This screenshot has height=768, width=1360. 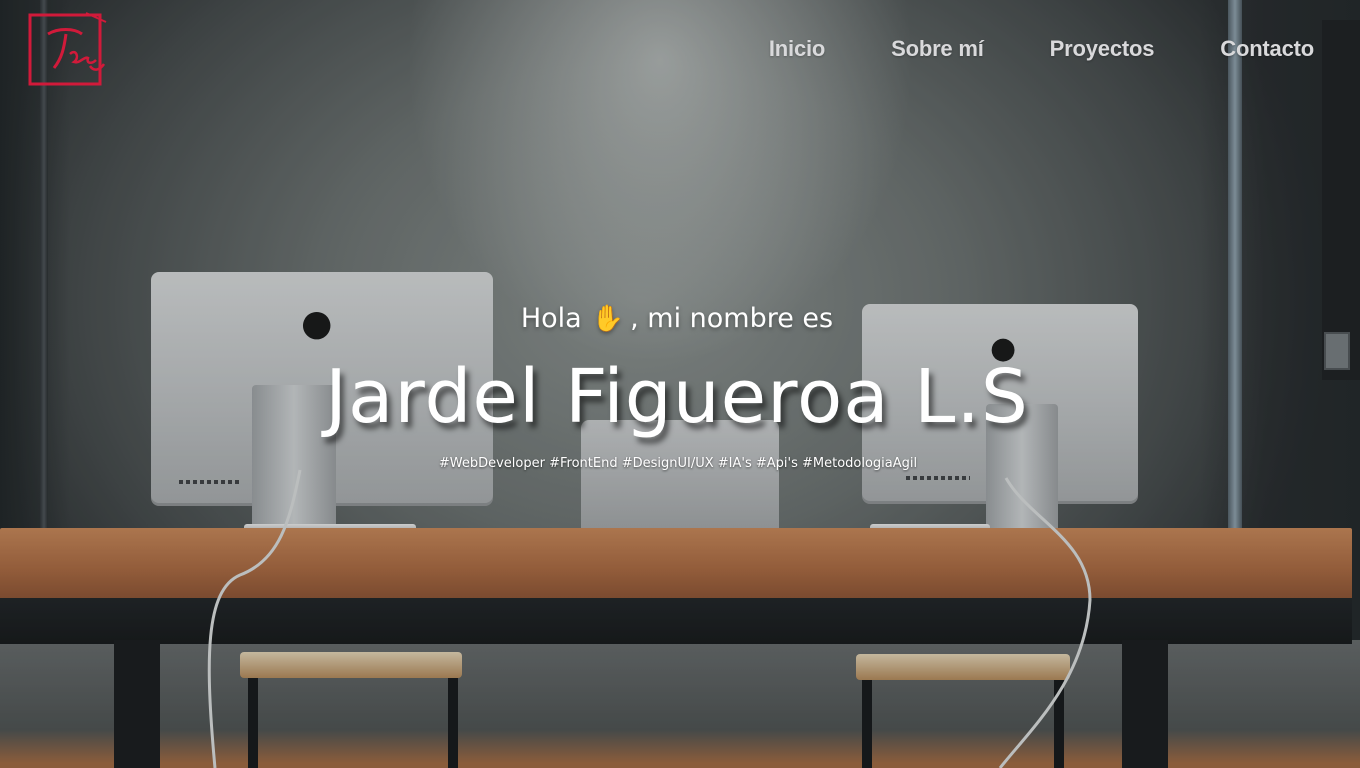 What do you see at coordinates (732, 318) in the screenshot?
I see `greeting-text-after: , mi nombre es` at bounding box center [732, 318].